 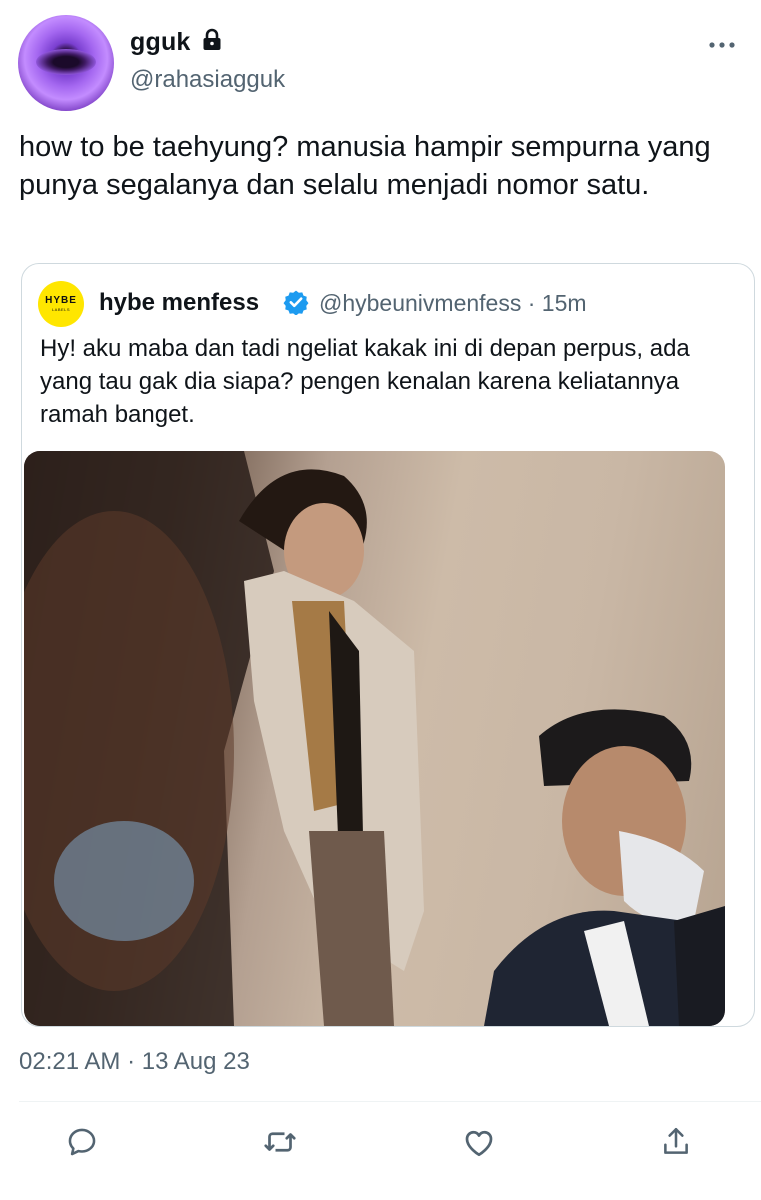 I want to click on like-icon, so click(x=479, y=1143).